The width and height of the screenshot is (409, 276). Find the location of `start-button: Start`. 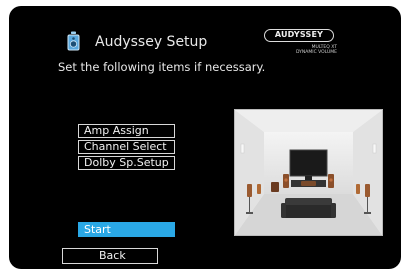

start-button: Start is located at coordinates (126, 229).